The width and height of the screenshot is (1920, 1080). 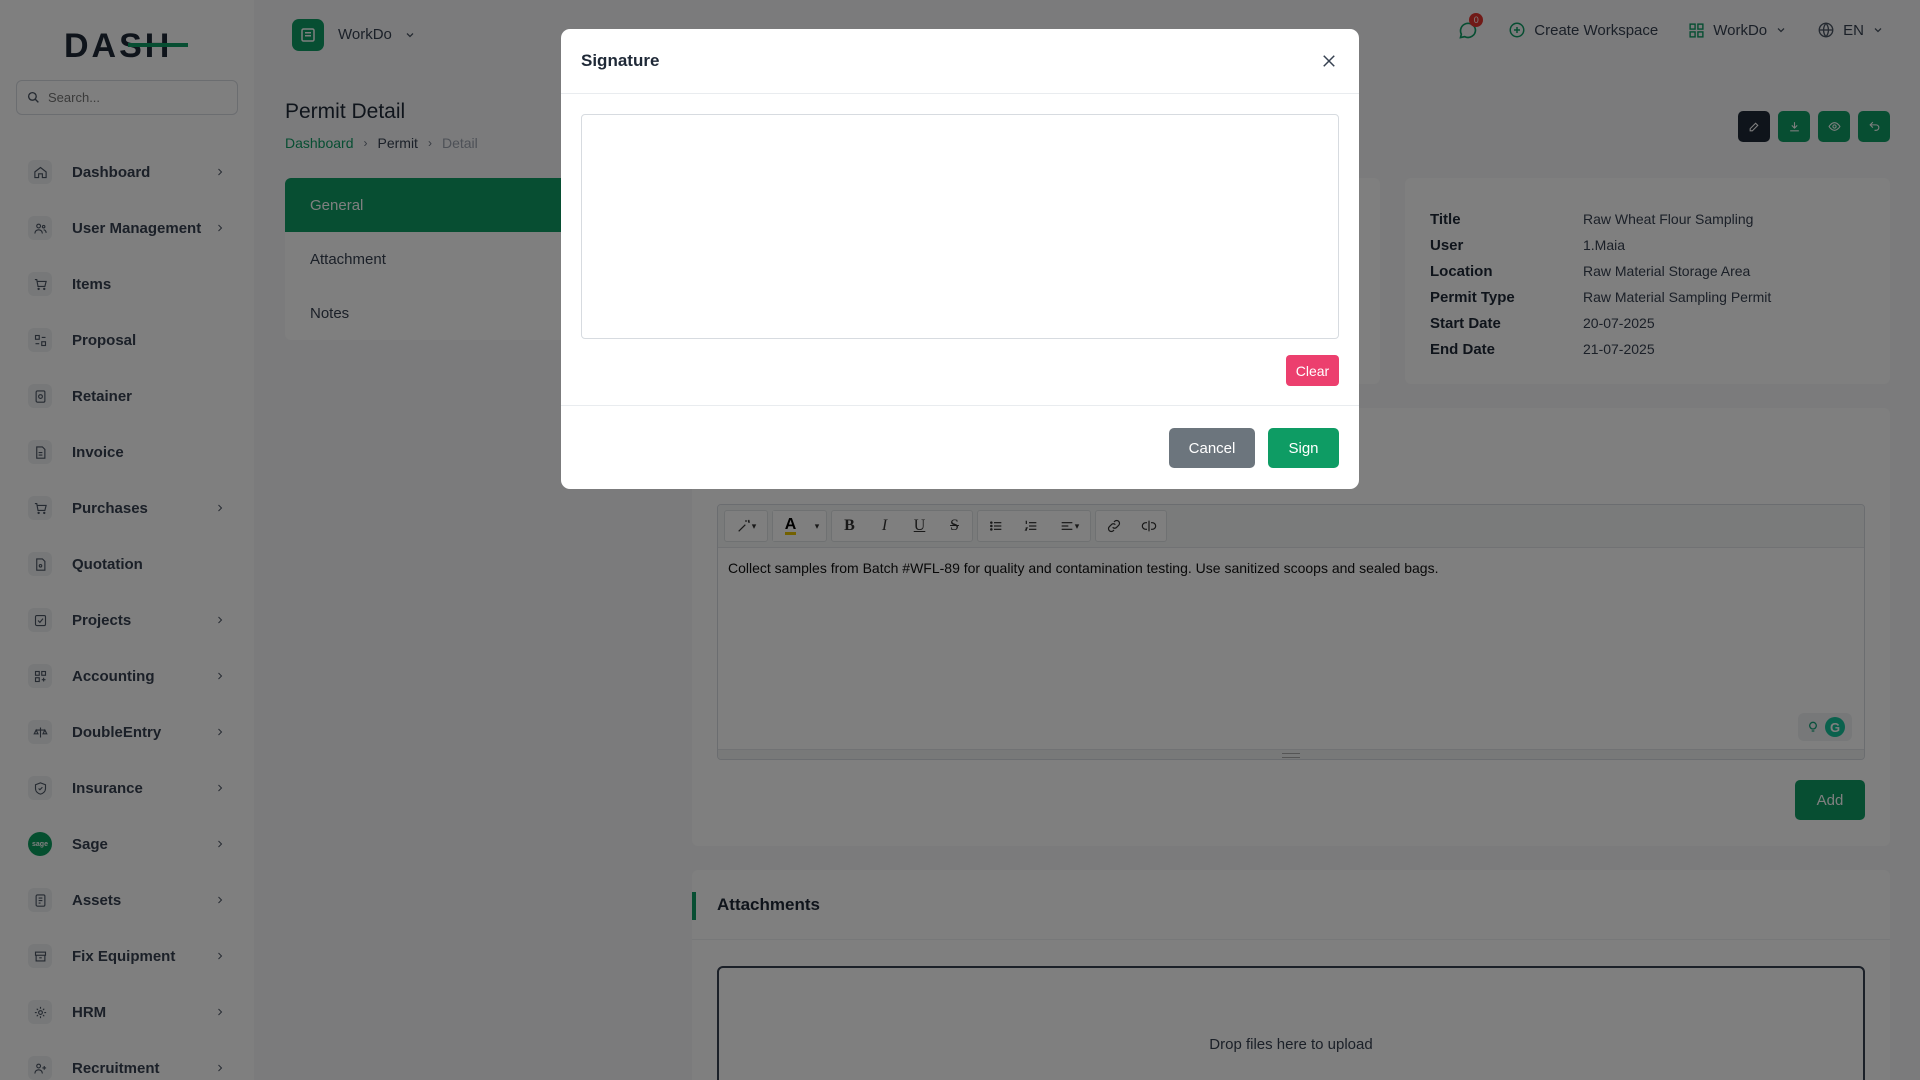 I want to click on cancel-button: Cancel, so click(x=1212, y=448).